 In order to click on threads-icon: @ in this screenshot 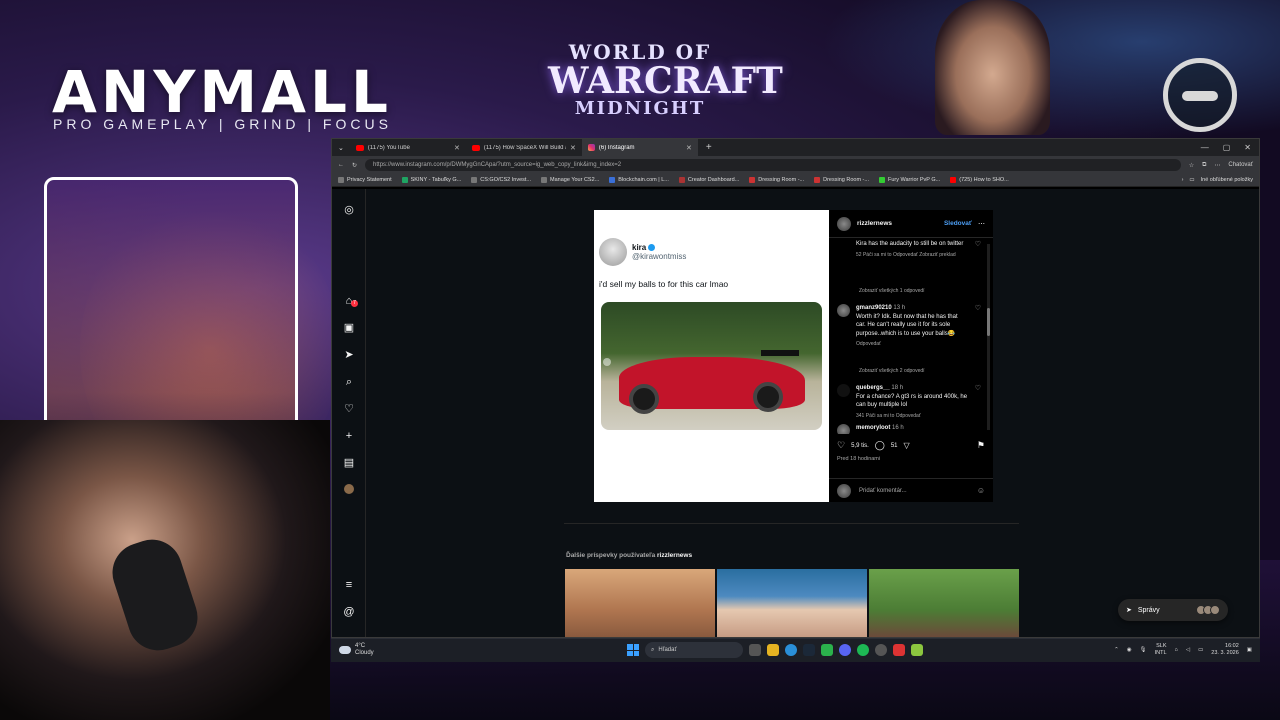, I will do `click(349, 612)`.